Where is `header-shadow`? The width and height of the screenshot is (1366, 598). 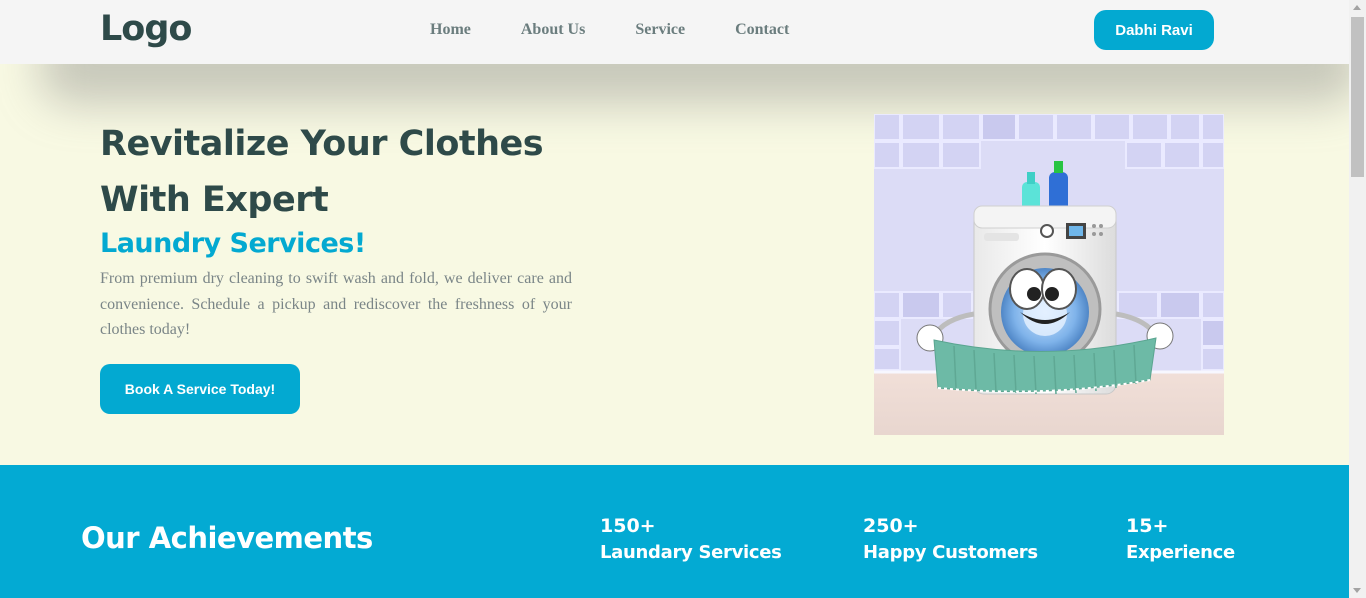
header-shadow is located at coordinates (694, 84).